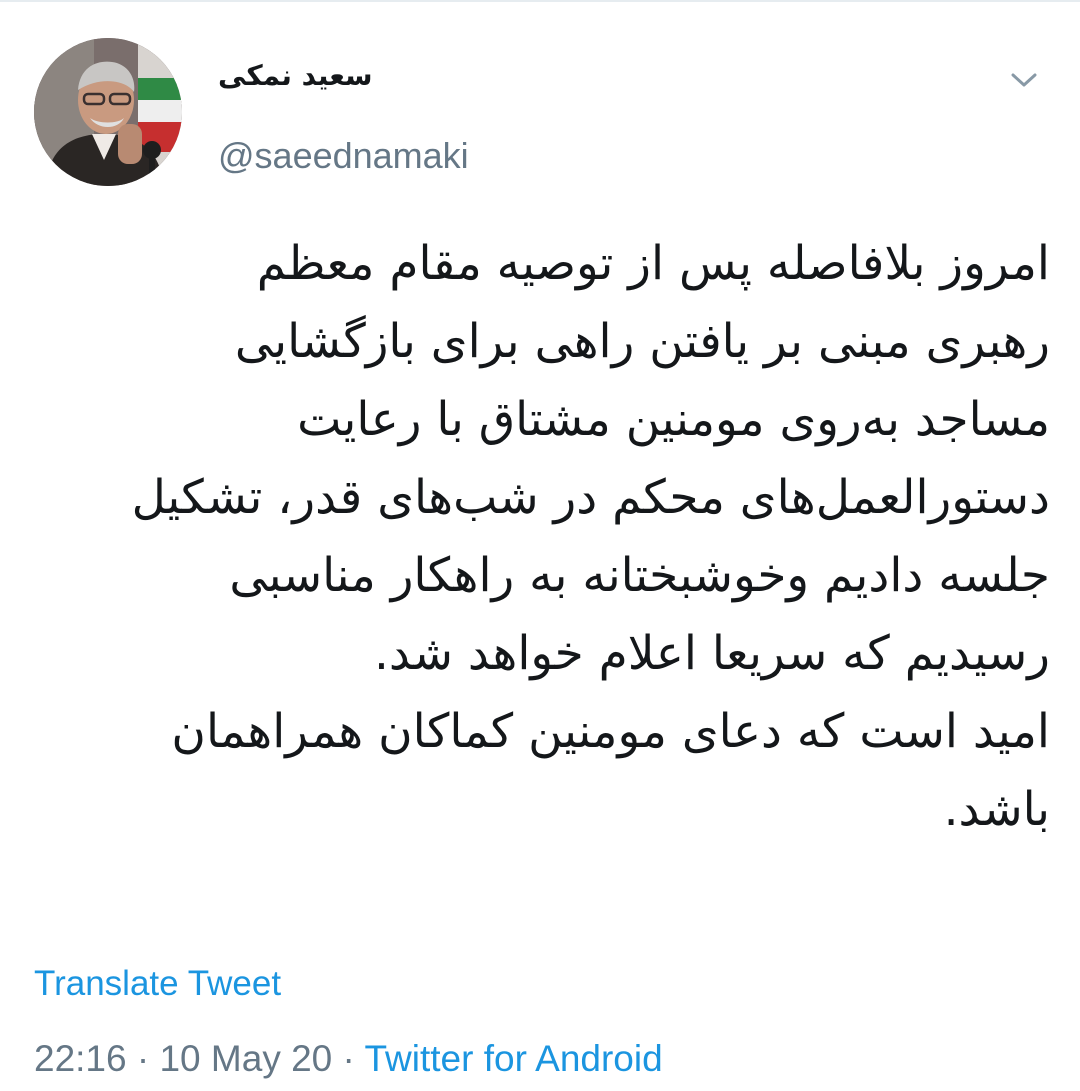 Image resolution: width=1080 pixels, height=1091 pixels. Describe the element at coordinates (642, 341) in the screenshot. I see `tweet-text-line: رهبری مبنی بر یافتن راهی برای بازگشایی` at that location.